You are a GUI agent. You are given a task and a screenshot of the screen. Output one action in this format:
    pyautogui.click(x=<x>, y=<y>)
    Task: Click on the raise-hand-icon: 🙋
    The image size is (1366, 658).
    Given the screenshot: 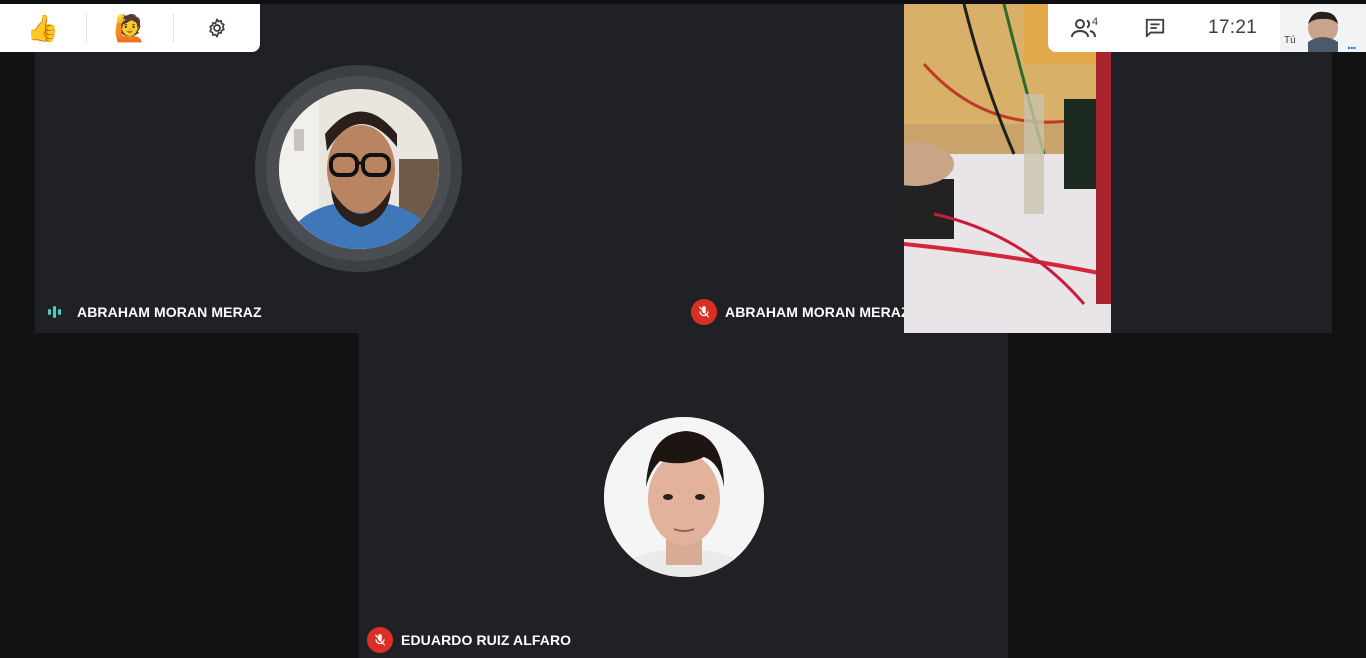 What is the action you would take?
    pyautogui.click(x=130, y=27)
    